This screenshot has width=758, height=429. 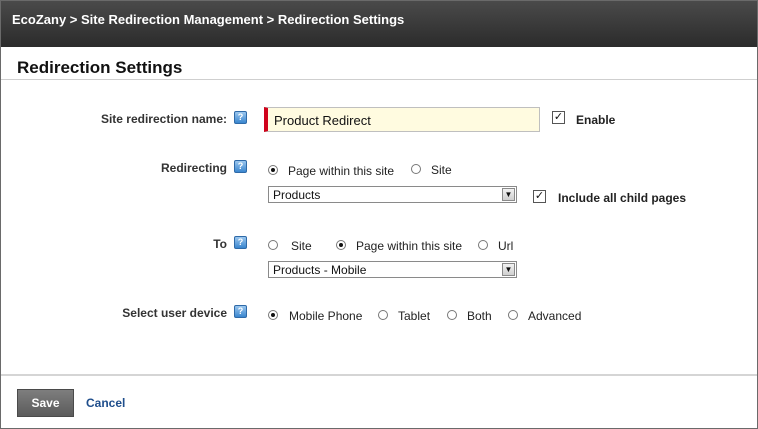 I want to click on include-child-pages-checkbox: ✓, so click(x=539, y=196).